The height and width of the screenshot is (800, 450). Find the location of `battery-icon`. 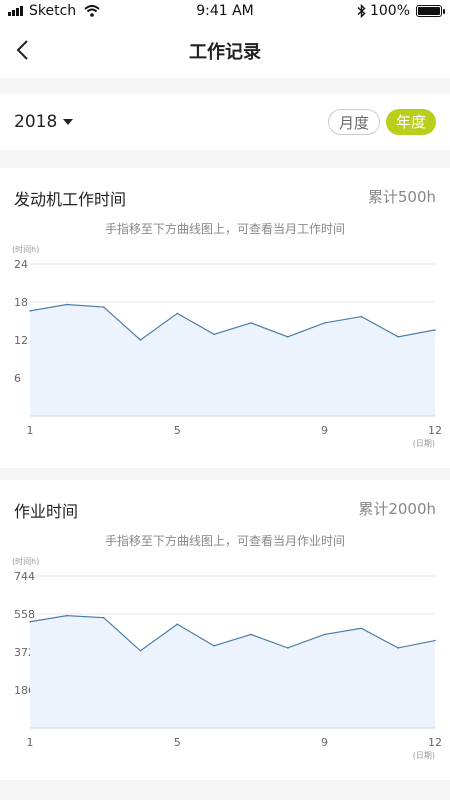

battery-icon is located at coordinates (430, 11).